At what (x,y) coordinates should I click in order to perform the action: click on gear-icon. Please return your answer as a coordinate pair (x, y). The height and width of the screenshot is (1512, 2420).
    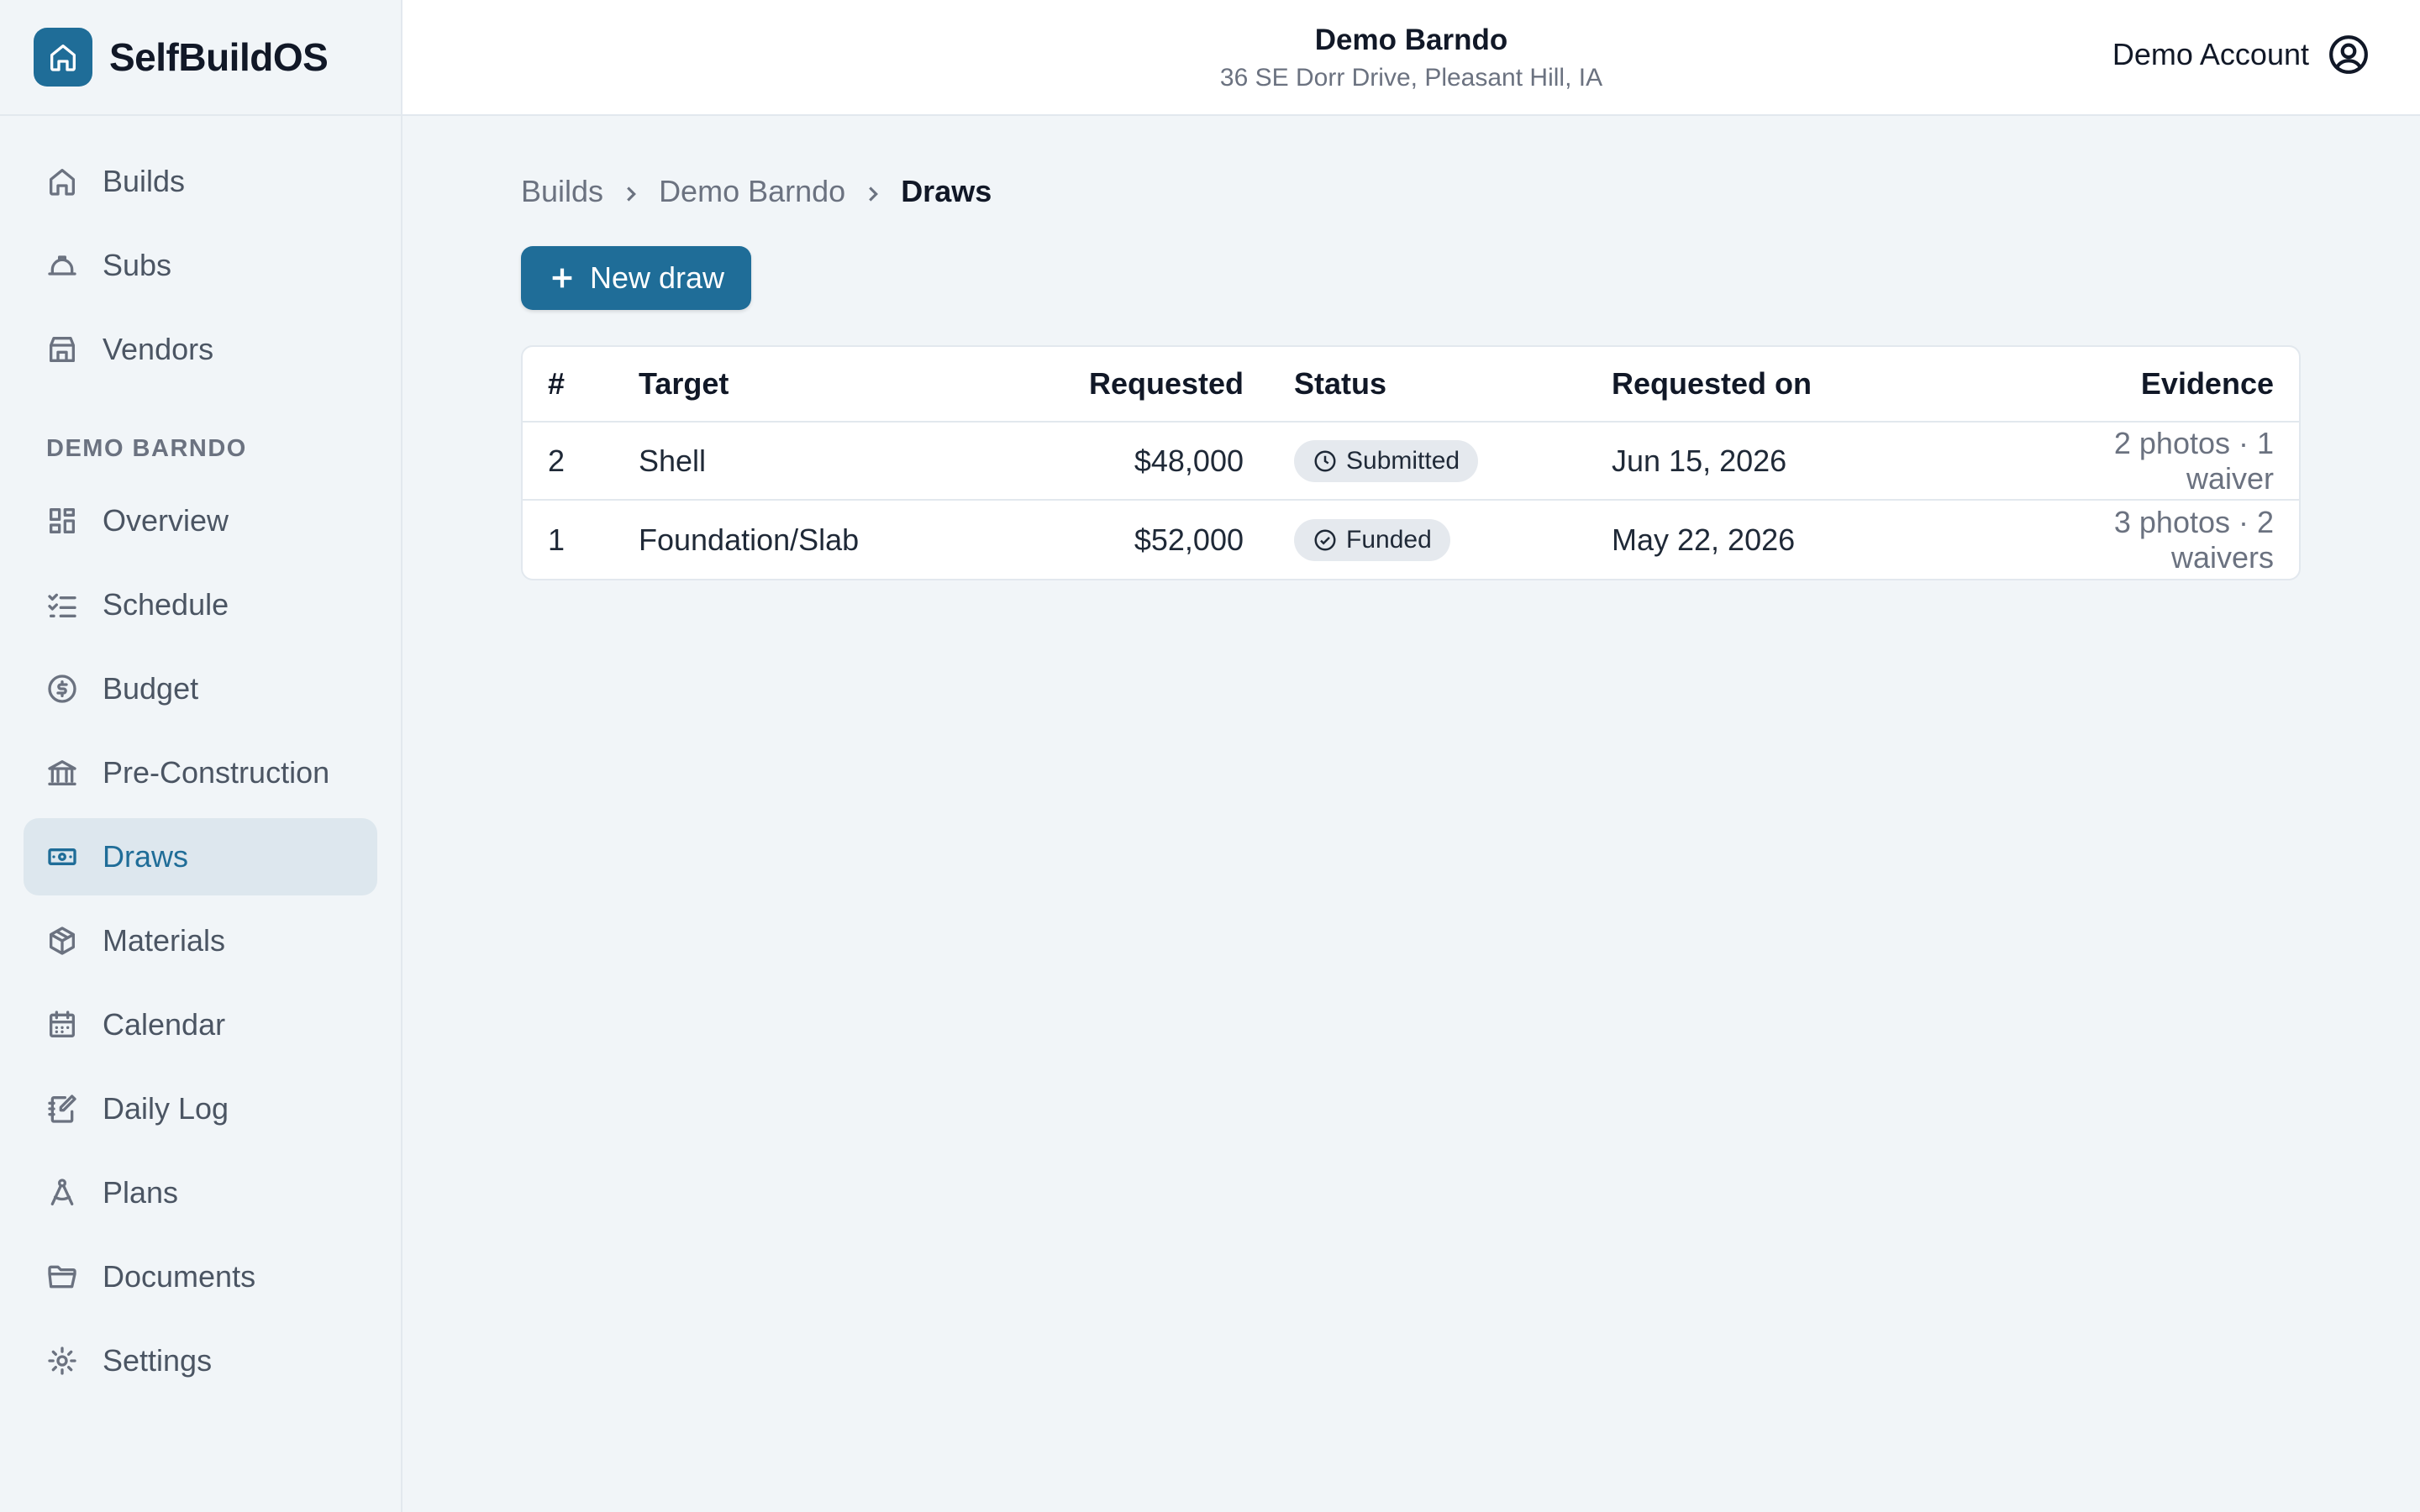
    Looking at the image, I should click on (62, 1361).